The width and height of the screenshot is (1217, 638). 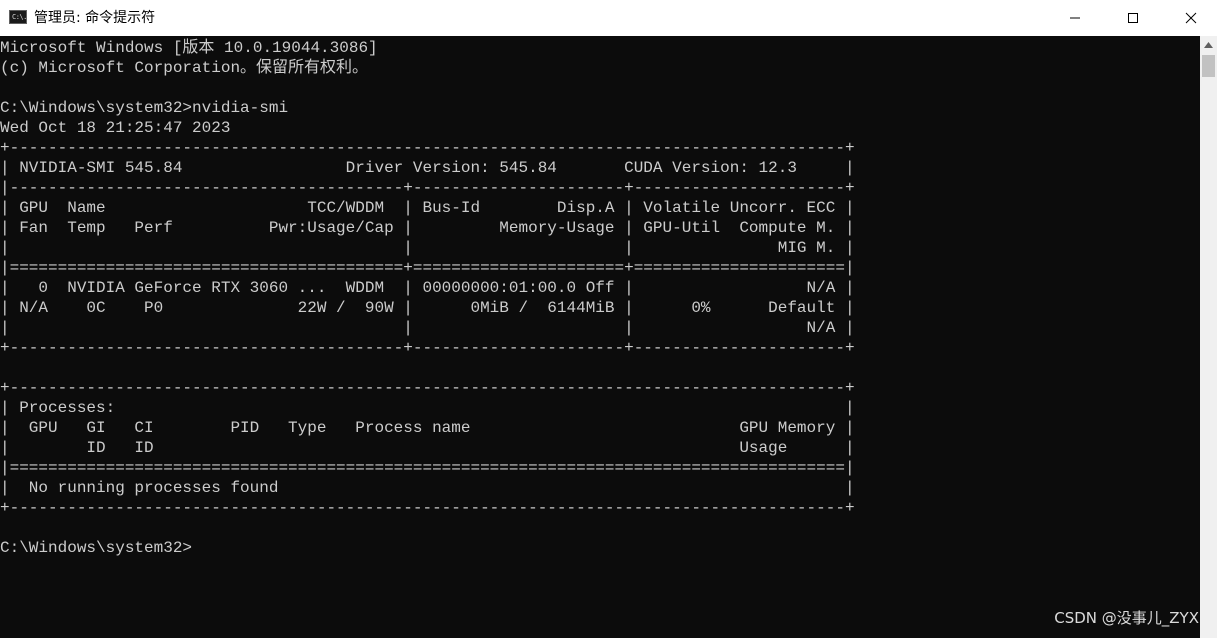 I want to click on title-bar: C:\. 管理员: 命令提示符, so click(x=608, y=18).